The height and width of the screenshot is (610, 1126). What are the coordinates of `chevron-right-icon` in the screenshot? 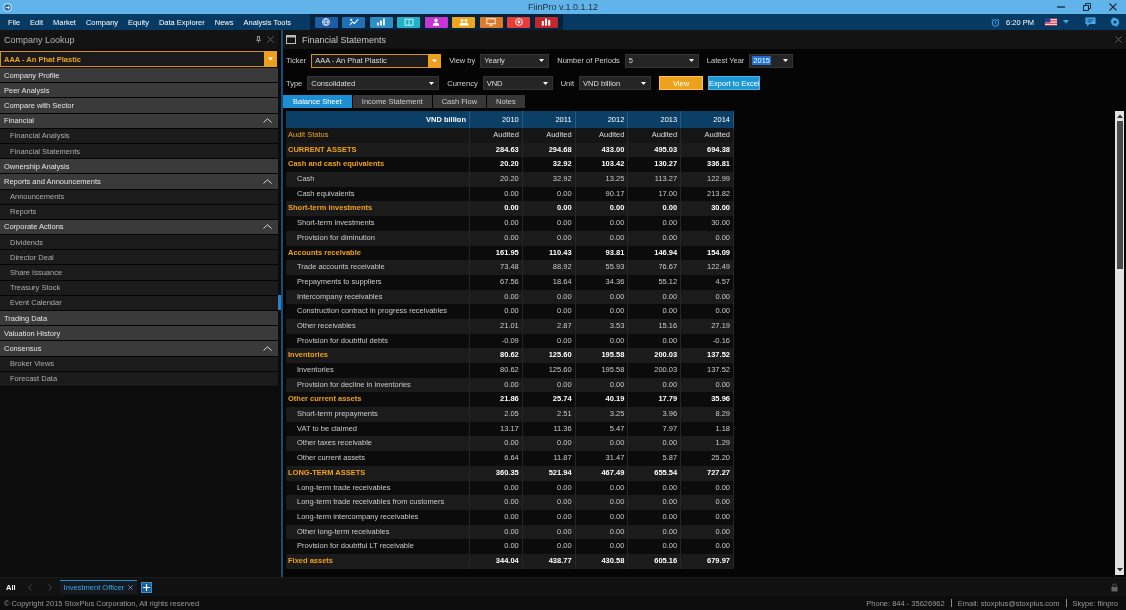 It's located at (49, 587).